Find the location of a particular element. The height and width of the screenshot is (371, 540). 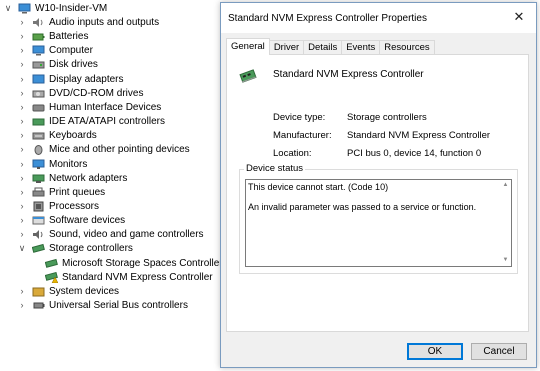

device-status-label: Device status is located at coordinates (275, 168).